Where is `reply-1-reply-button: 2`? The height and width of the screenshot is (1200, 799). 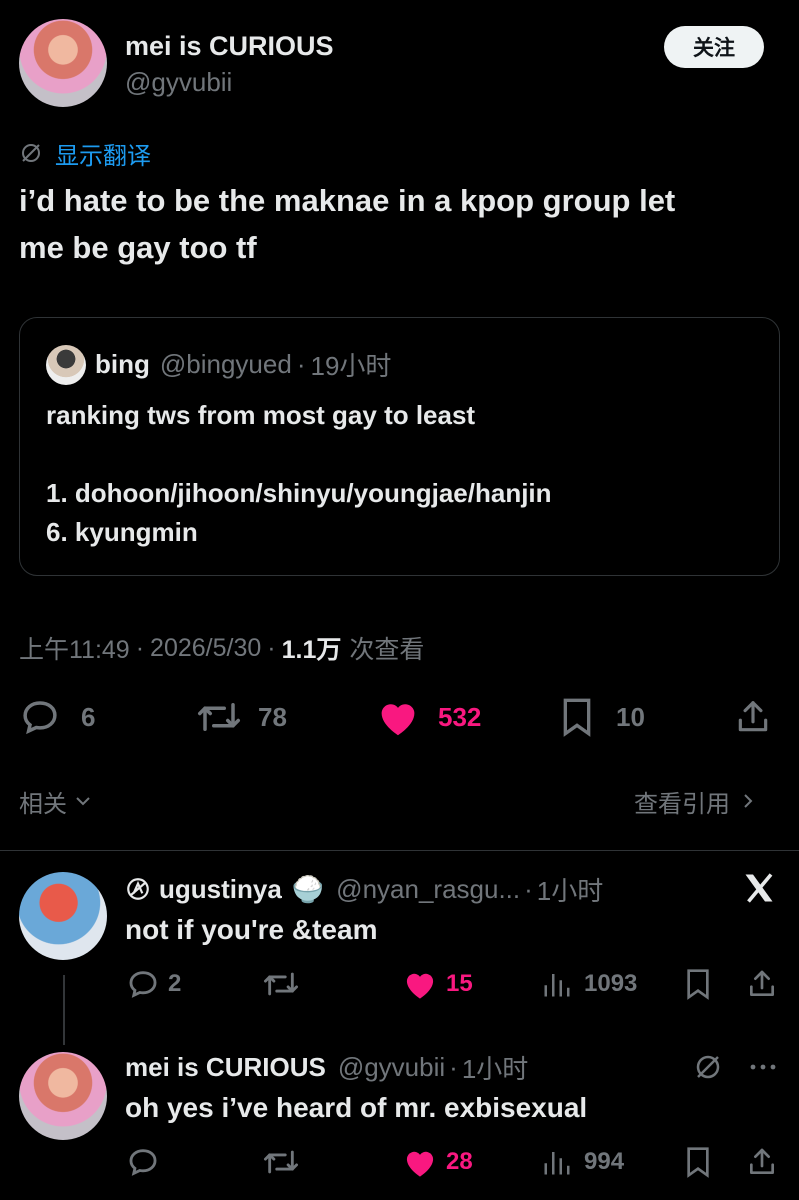 reply-1-reply-button: 2 is located at coordinates (153, 984).